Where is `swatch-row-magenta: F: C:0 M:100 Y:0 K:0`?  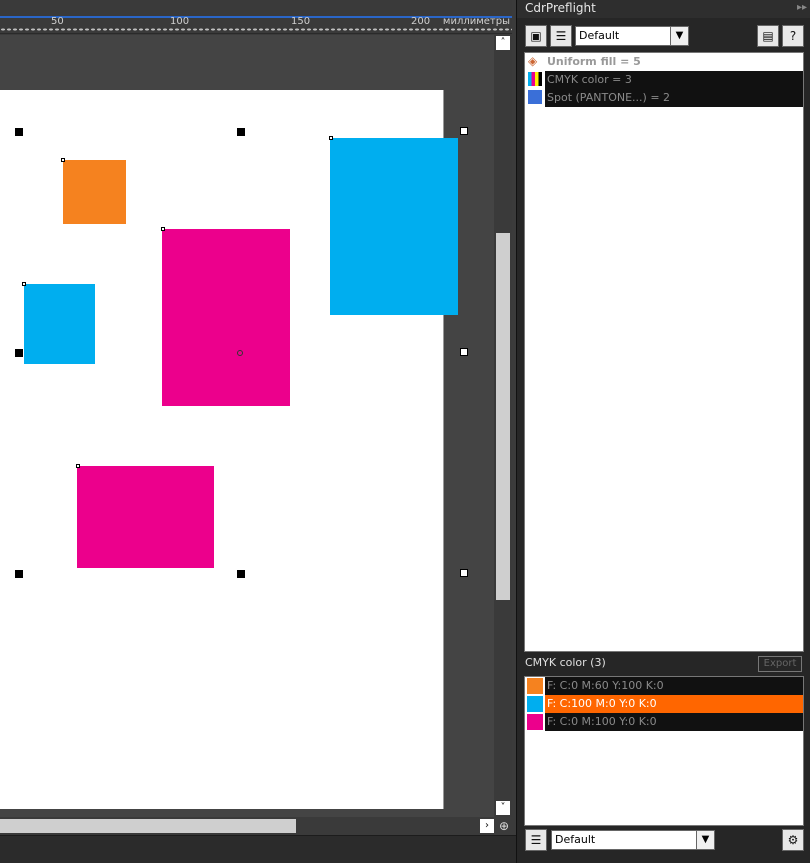
swatch-row-magenta: F: C:0 M:100 Y:0 K:0 is located at coordinates (664, 722).